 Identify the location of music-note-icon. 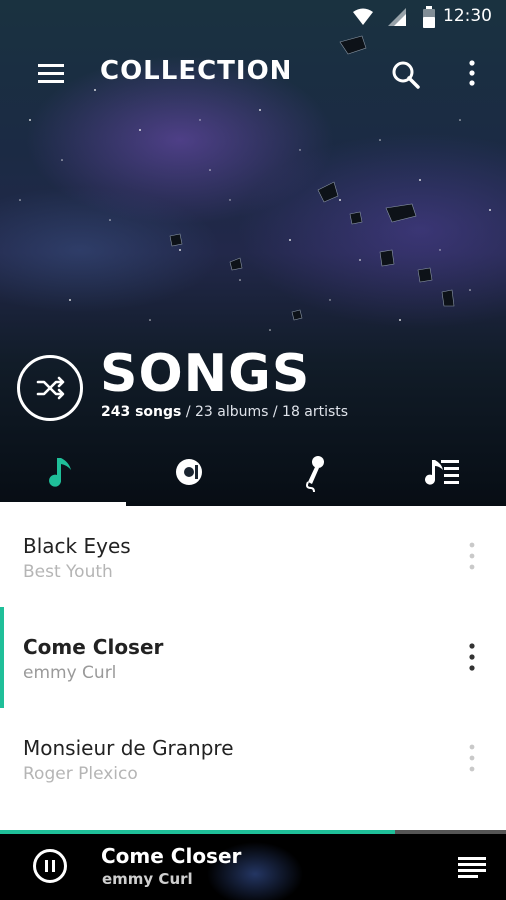
(60, 472).